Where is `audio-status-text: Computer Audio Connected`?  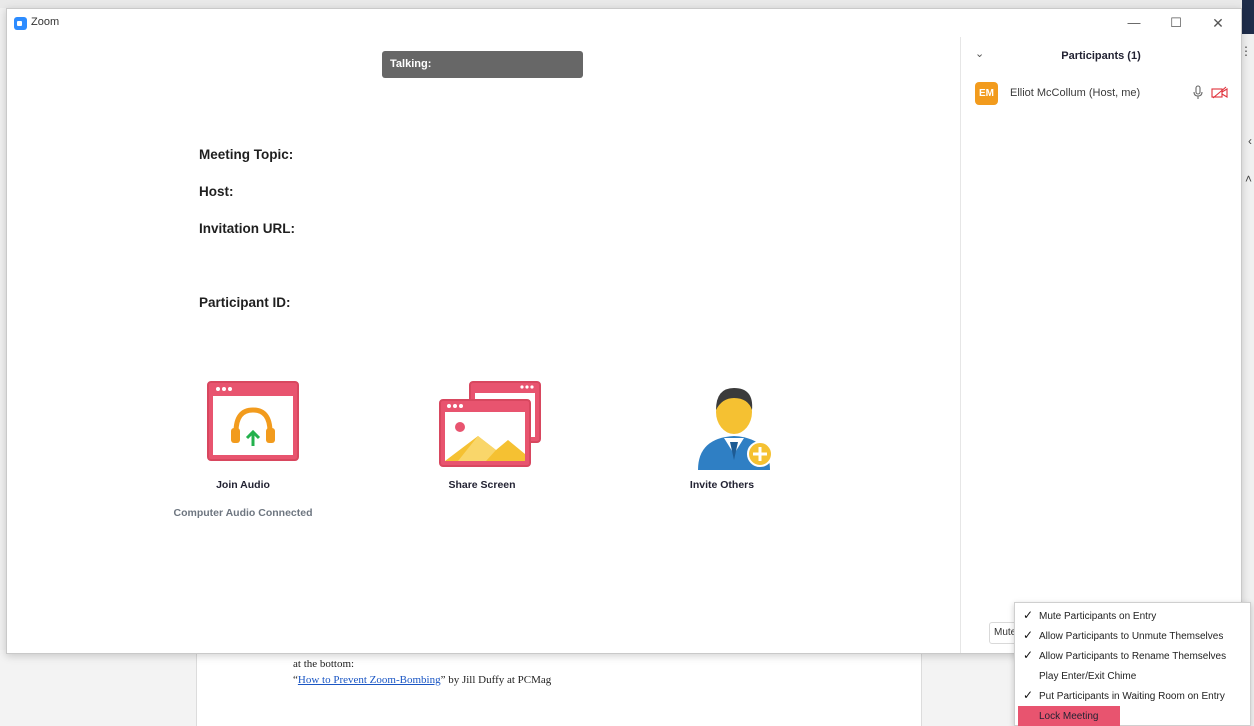 audio-status-text: Computer Audio Connected is located at coordinates (243, 513).